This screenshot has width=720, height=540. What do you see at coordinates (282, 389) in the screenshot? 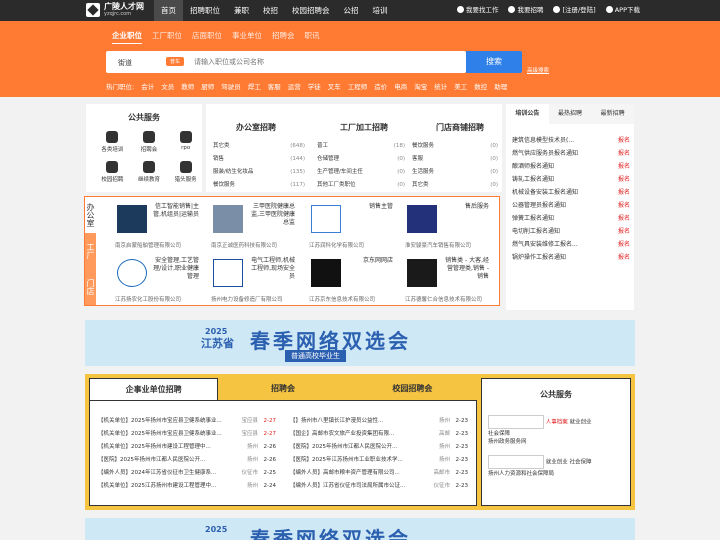
I see `tab-job-fairs: 招聘会` at bounding box center [282, 389].